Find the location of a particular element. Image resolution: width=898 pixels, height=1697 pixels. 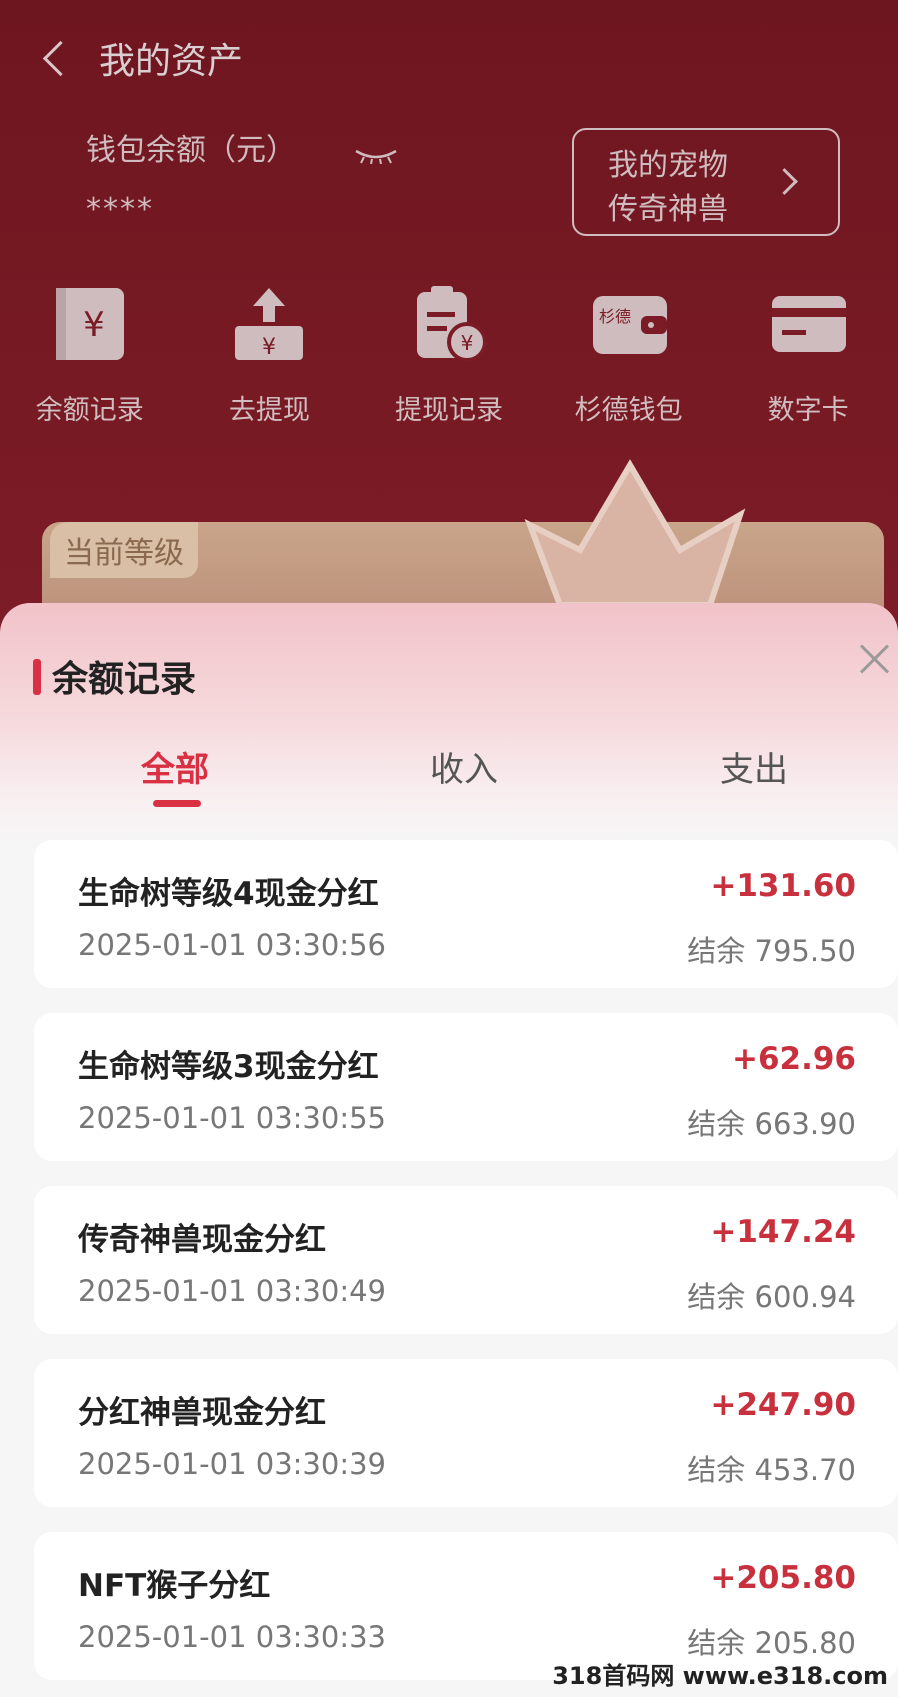

record-time: 2025-01-01 03:30:49 is located at coordinates (232, 1291).